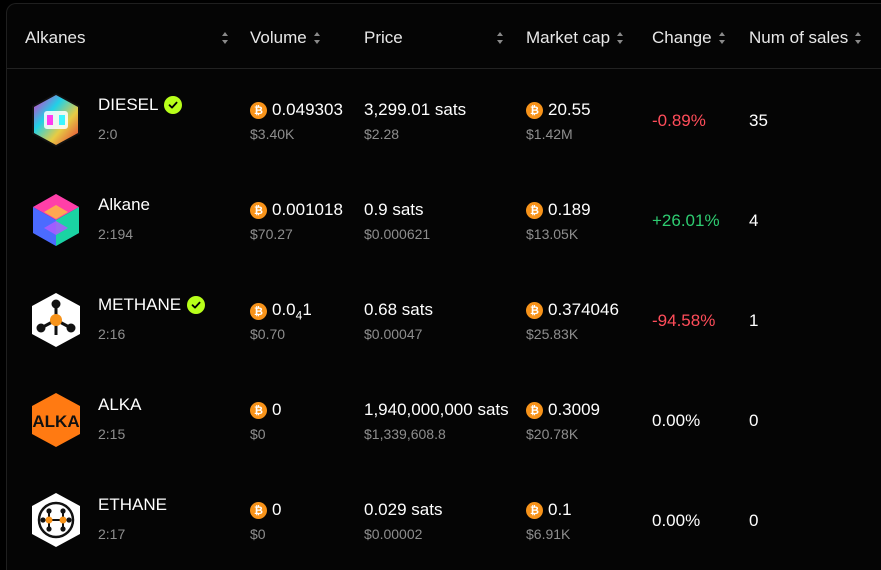 This screenshot has height=570, width=881. I want to click on num-sales-value: 1, so click(754, 320).